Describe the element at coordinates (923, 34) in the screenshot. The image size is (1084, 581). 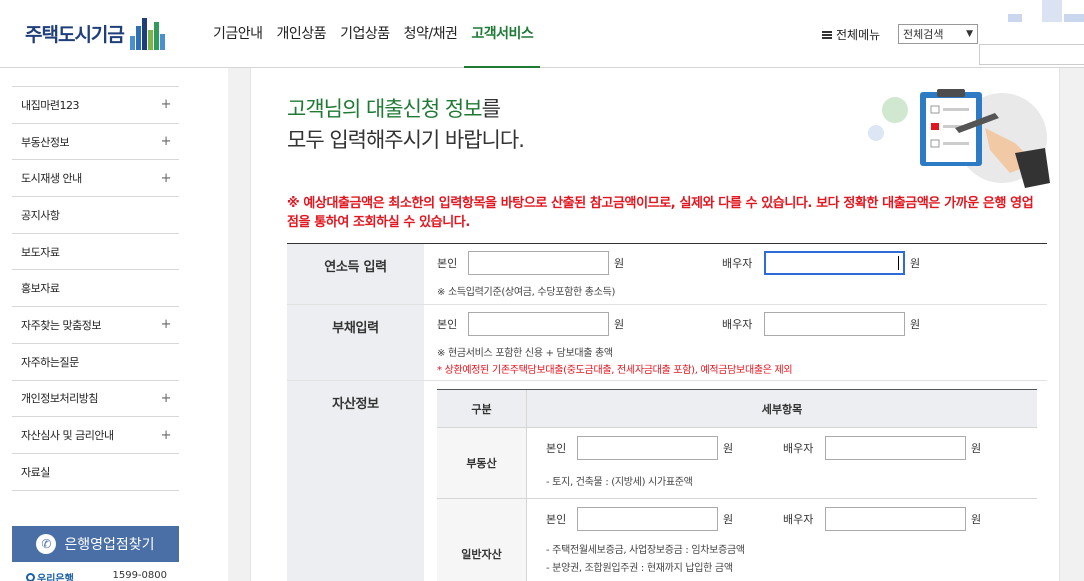
I see `search-scope-value: 전체검색` at that location.